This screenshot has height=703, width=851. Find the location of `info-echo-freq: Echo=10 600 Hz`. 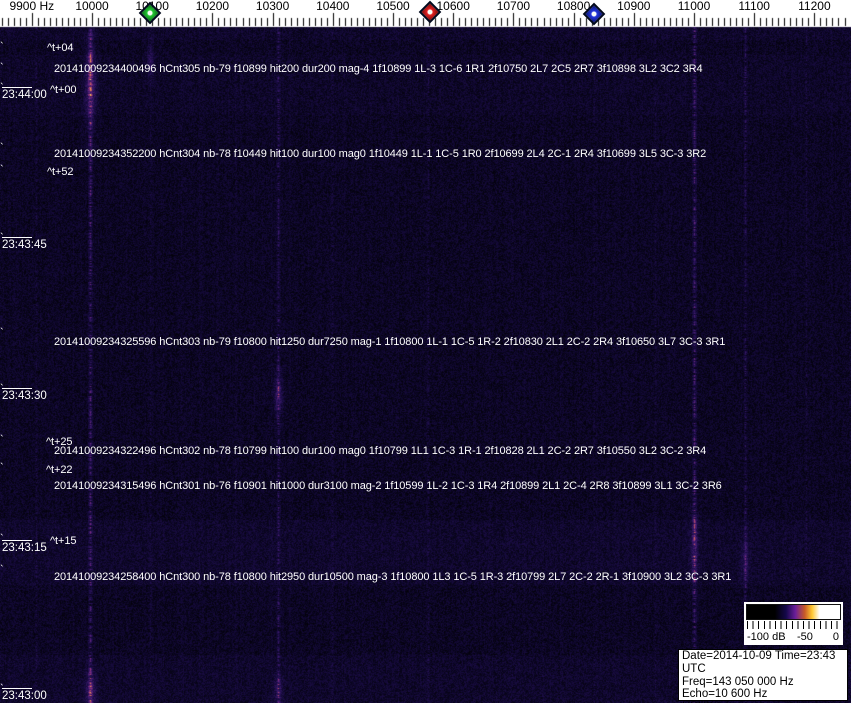

info-echo-freq: Echo=10 600 Hz is located at coordinates (725, 694).